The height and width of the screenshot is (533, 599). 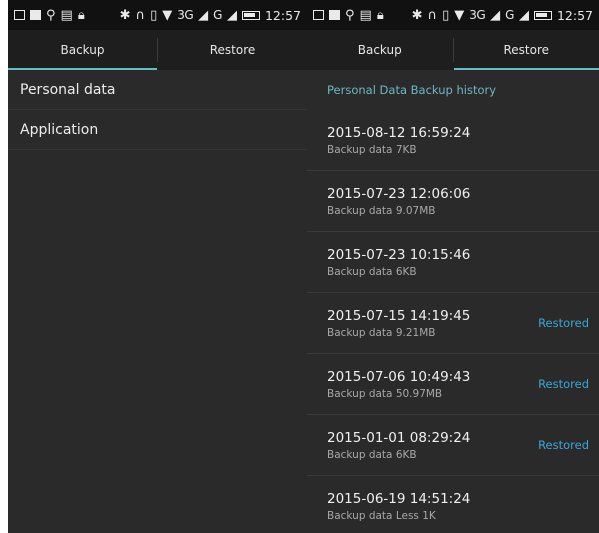 What do you see at coordinates (381, 515) in the screenshot?
I see `history-size: Backup data Less 1K` at bounding box center [381, 515].